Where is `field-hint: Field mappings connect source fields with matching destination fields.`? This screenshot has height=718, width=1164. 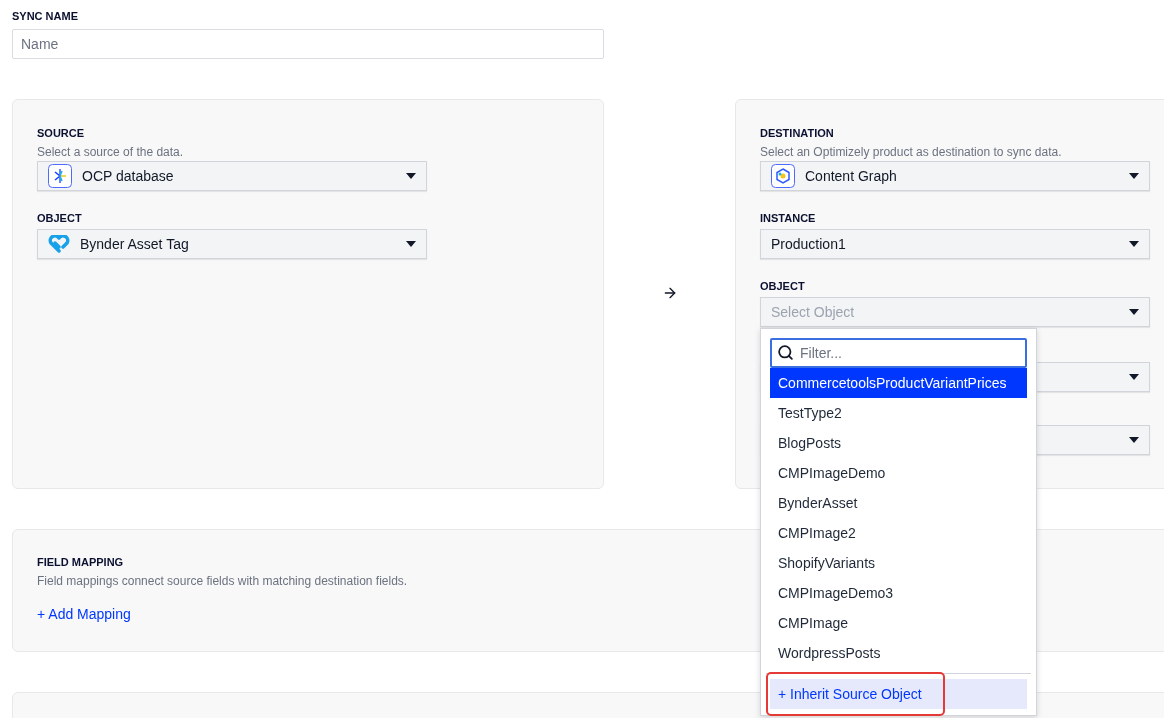 field-hint: Field mappings connect source fields with matching destination fields. is located at coordinates (222, 581).